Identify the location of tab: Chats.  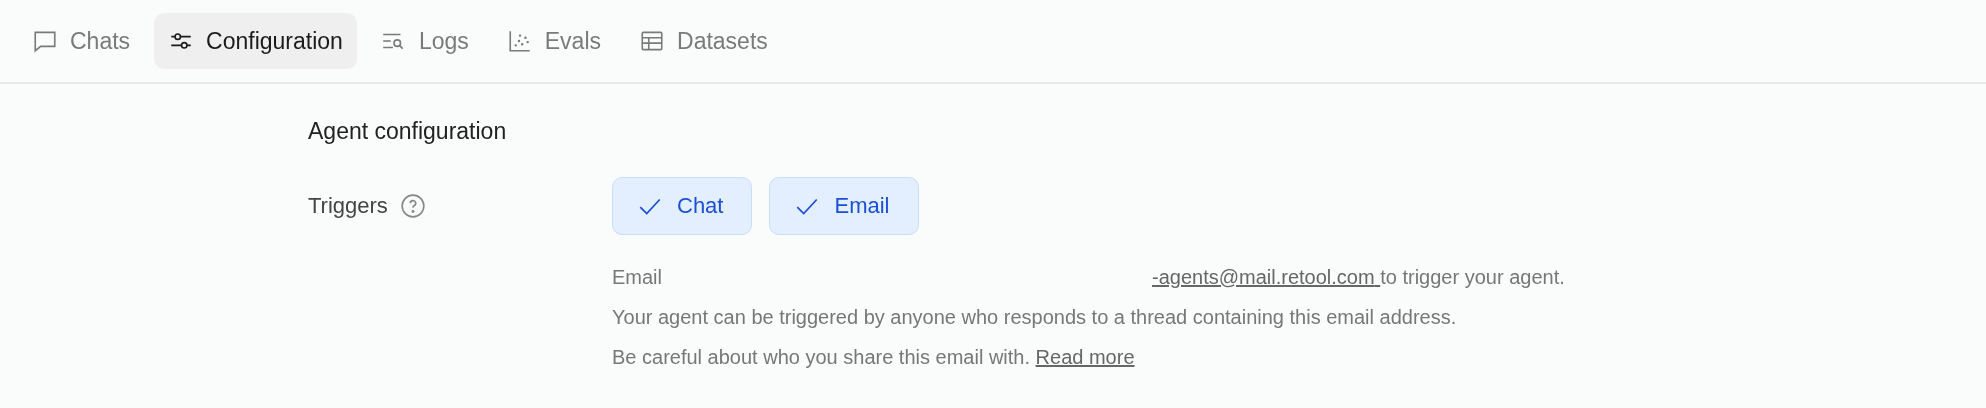
(81, 41).